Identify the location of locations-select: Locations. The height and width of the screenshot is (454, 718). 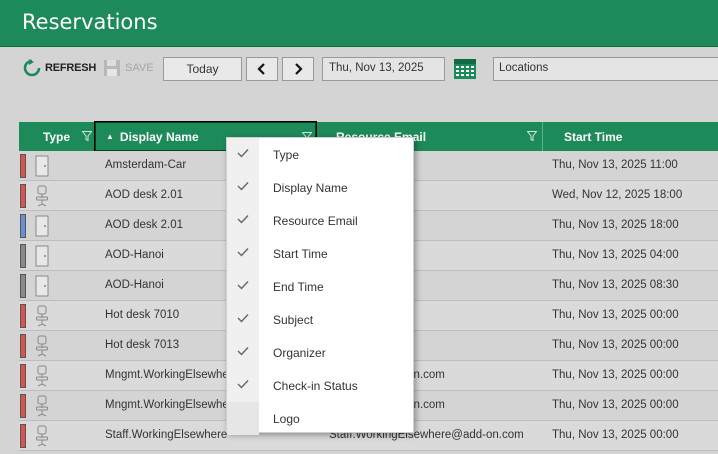
(605, 69).